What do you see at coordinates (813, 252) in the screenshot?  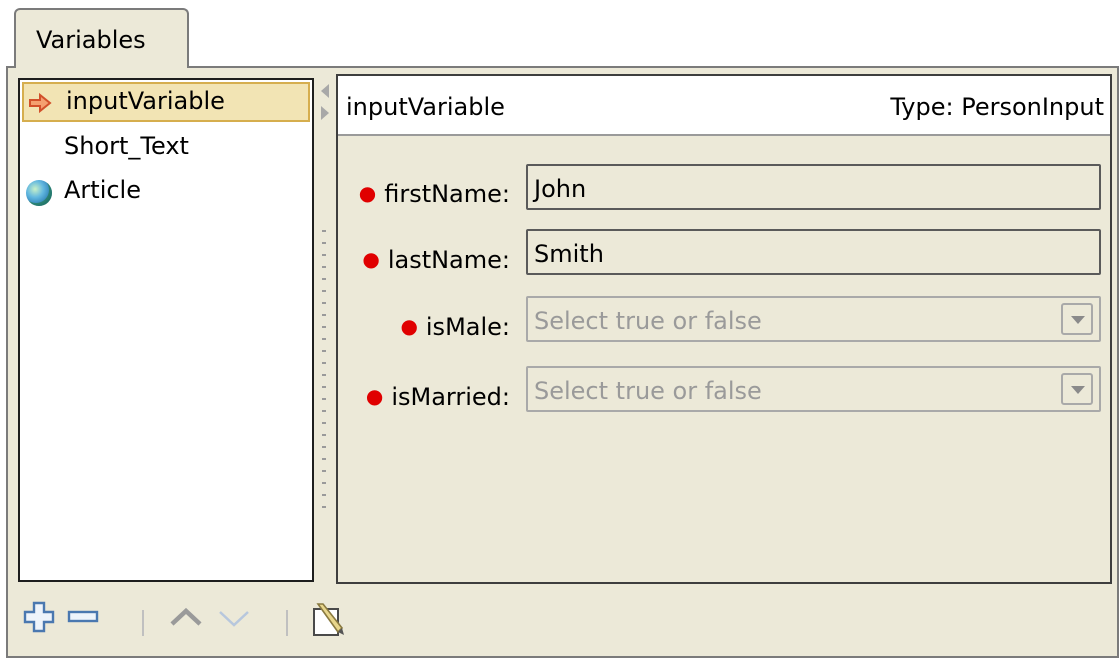 I see `lastname-input: Smith` at bounding box center [813, 252].